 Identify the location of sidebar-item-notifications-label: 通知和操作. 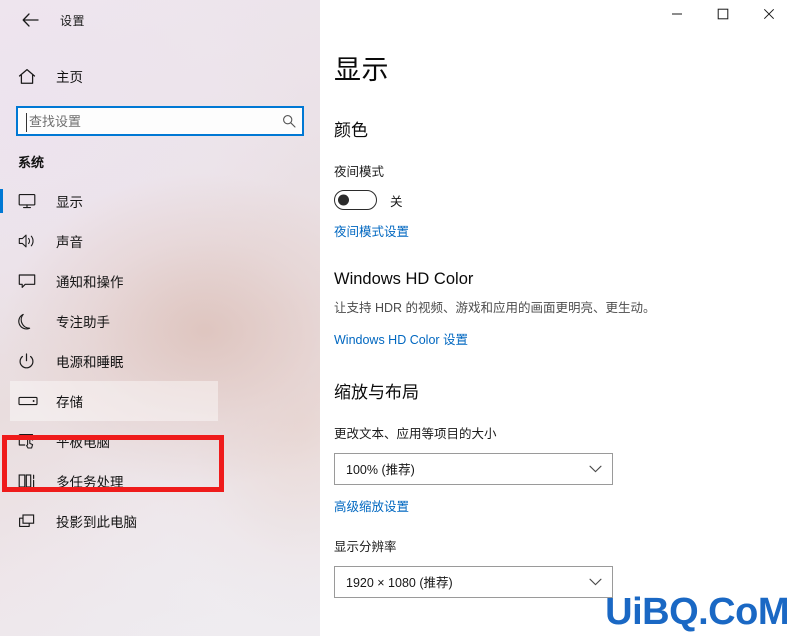
(90, 282).